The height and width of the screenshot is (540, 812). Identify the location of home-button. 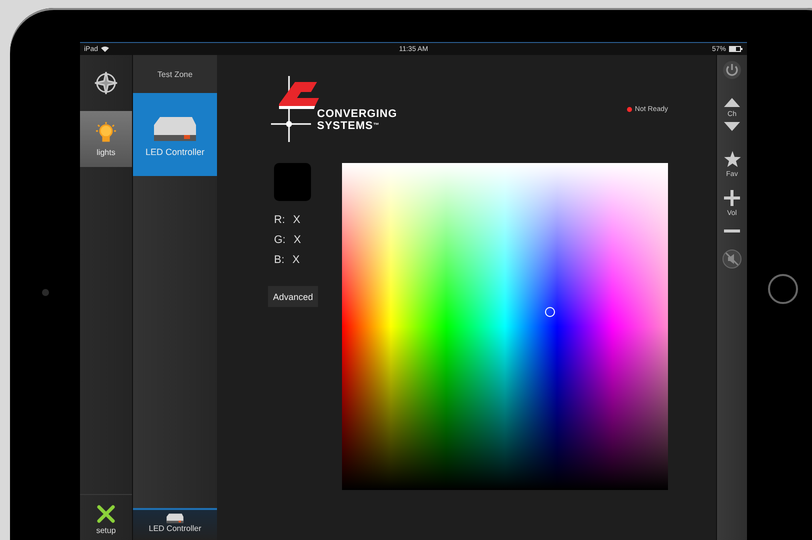
(783, 289).